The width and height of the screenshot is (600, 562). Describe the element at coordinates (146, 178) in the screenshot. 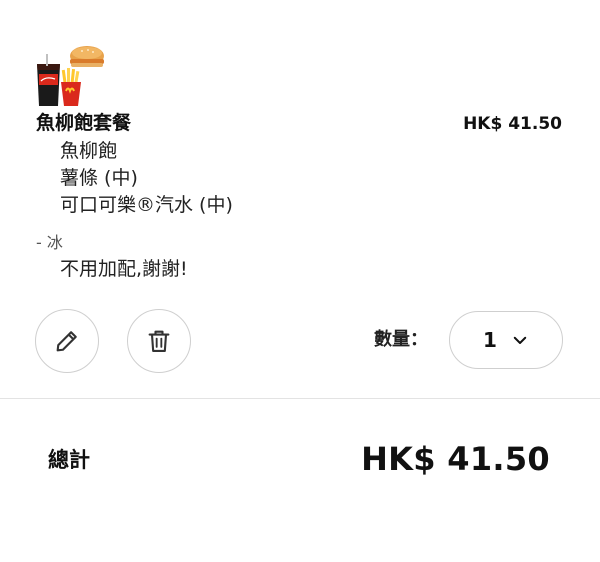

I see `item-components-list: 魚柳飽 薯條 (中) 可口可樂®汽水 (中)` at that location.